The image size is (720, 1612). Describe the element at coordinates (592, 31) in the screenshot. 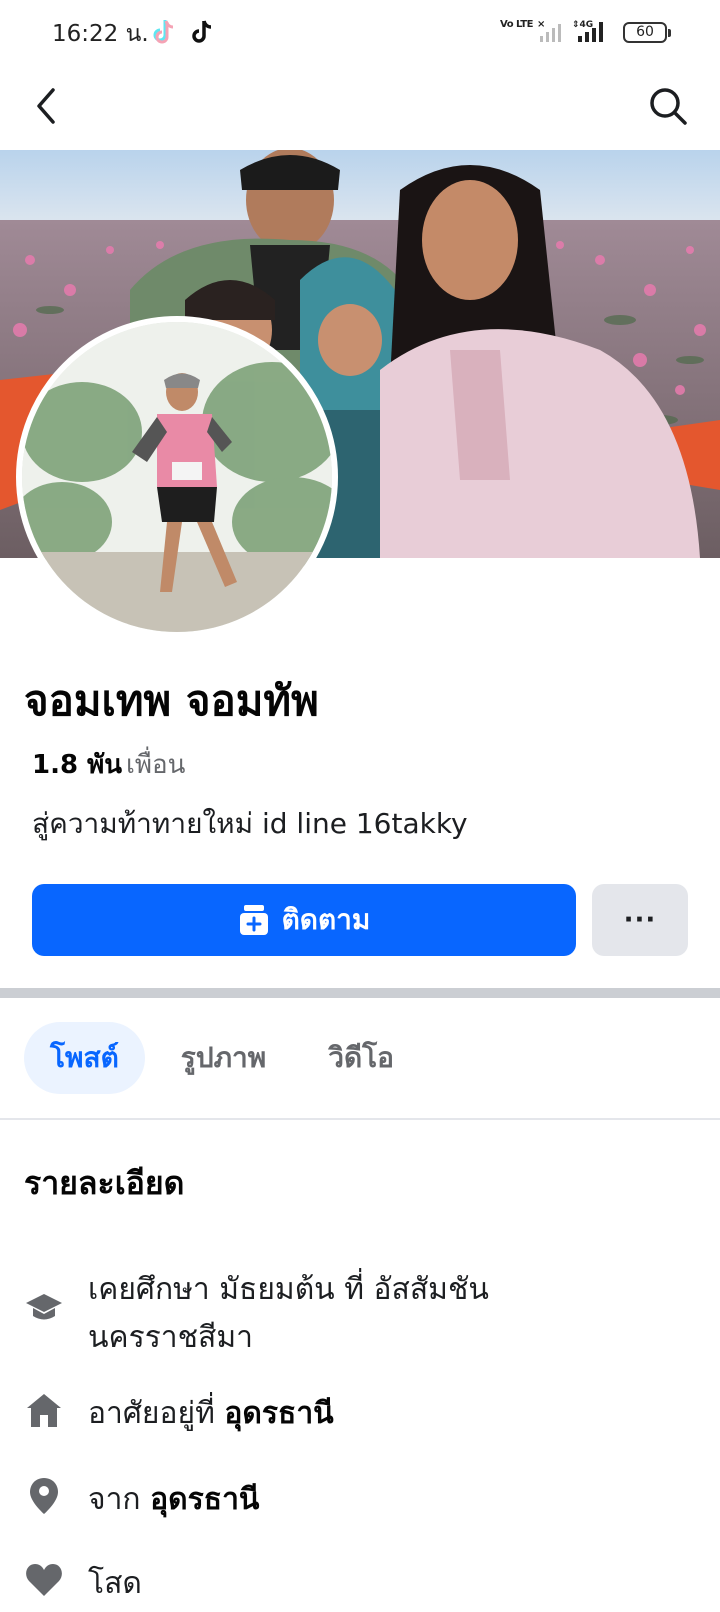

I see `signal-4g-icon: ⇕4G` at that location.